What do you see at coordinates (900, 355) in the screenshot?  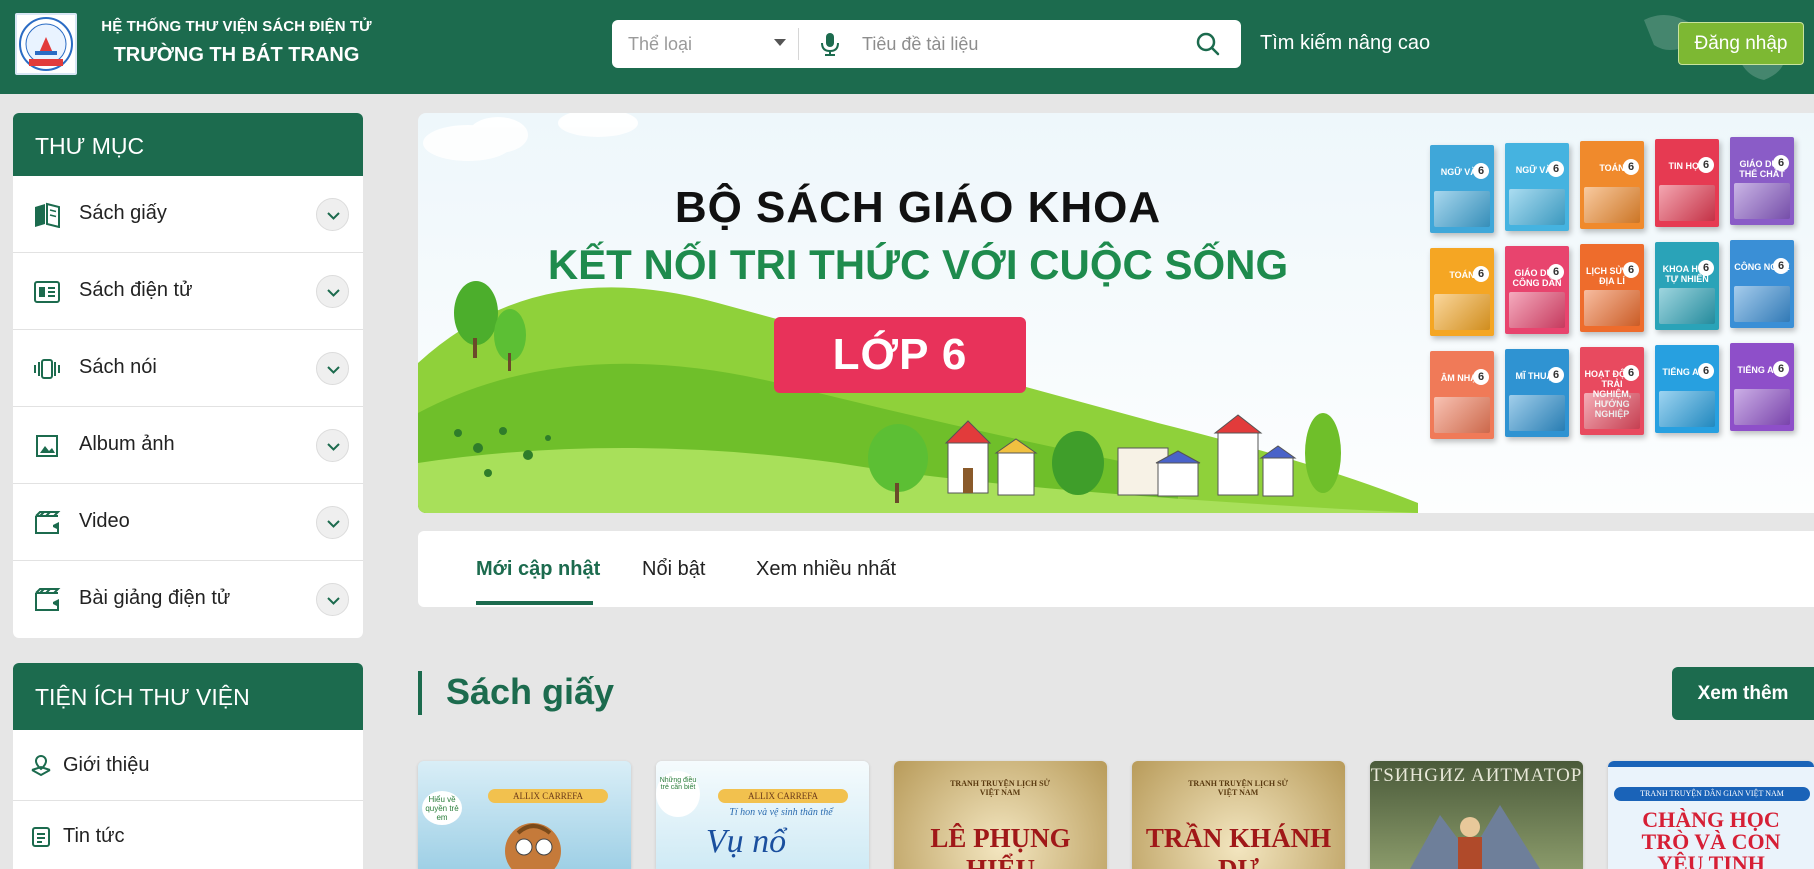 I see `banner-grade-badge: LỚP 6` at bounding box center [900, 355].